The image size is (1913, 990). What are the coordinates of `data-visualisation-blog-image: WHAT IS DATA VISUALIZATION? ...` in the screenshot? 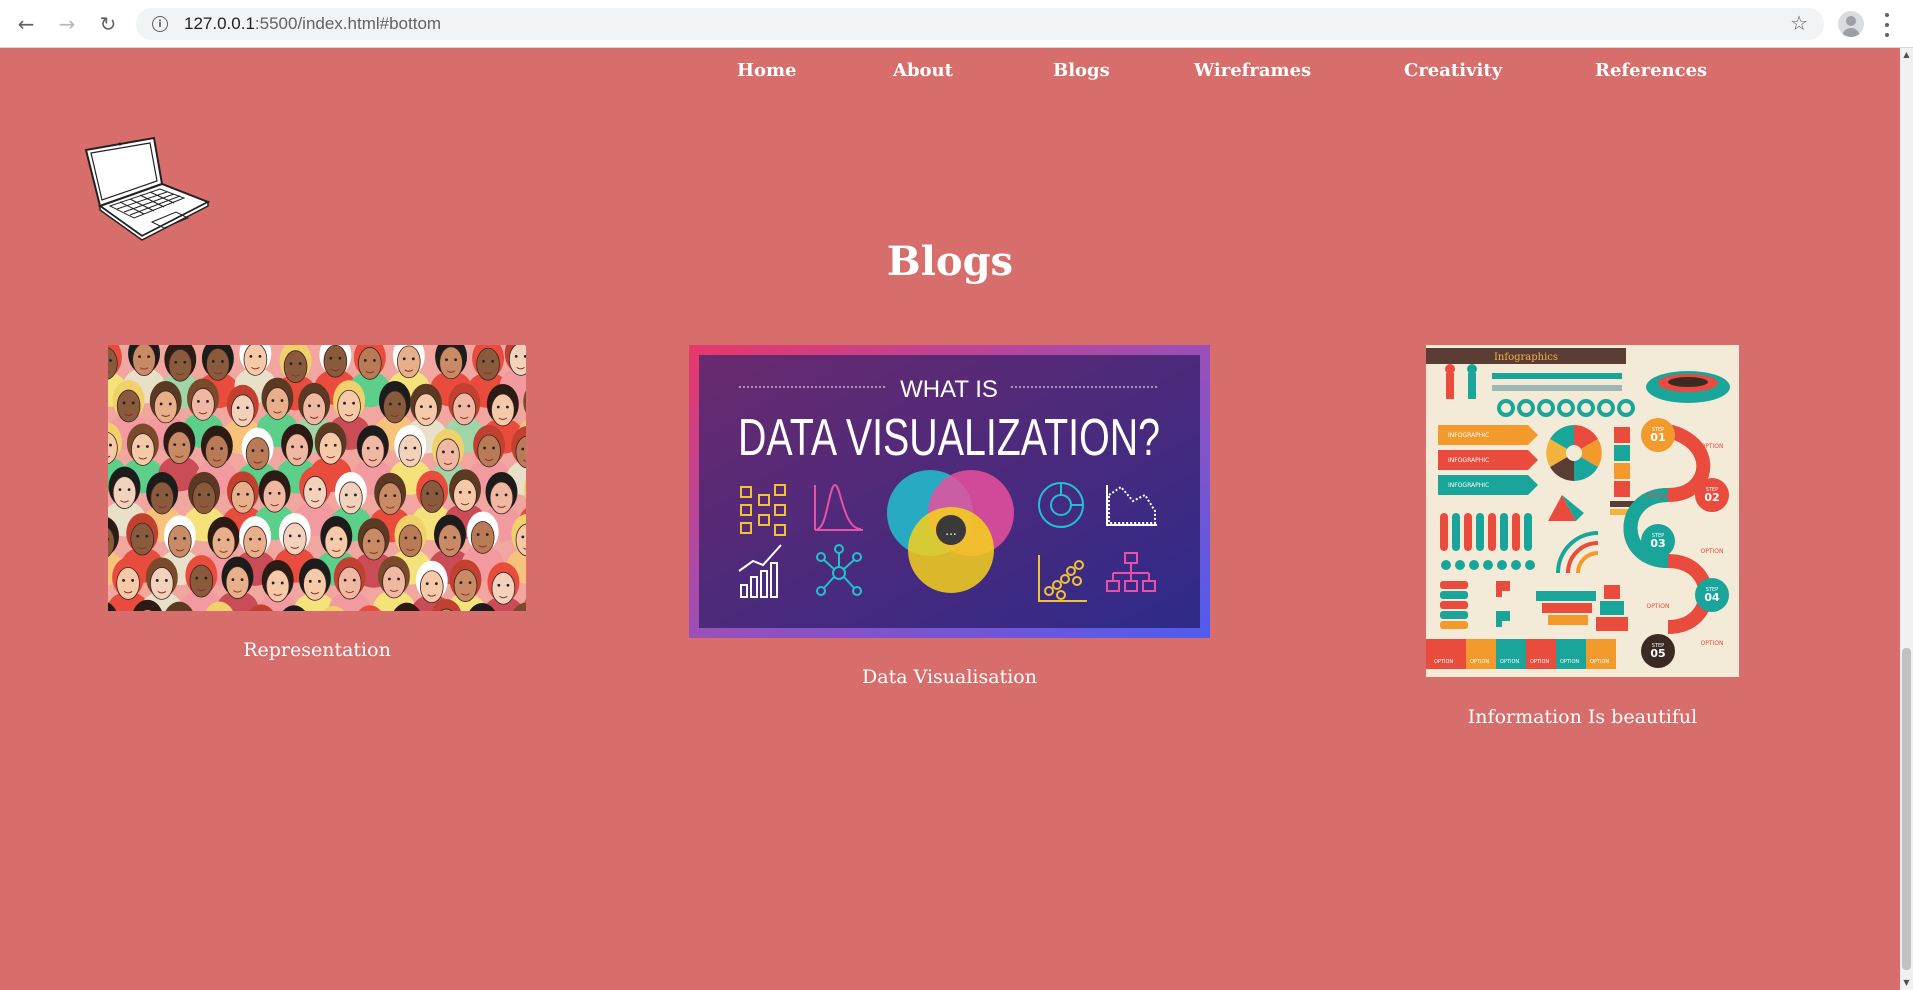 It's located at (949, 491).